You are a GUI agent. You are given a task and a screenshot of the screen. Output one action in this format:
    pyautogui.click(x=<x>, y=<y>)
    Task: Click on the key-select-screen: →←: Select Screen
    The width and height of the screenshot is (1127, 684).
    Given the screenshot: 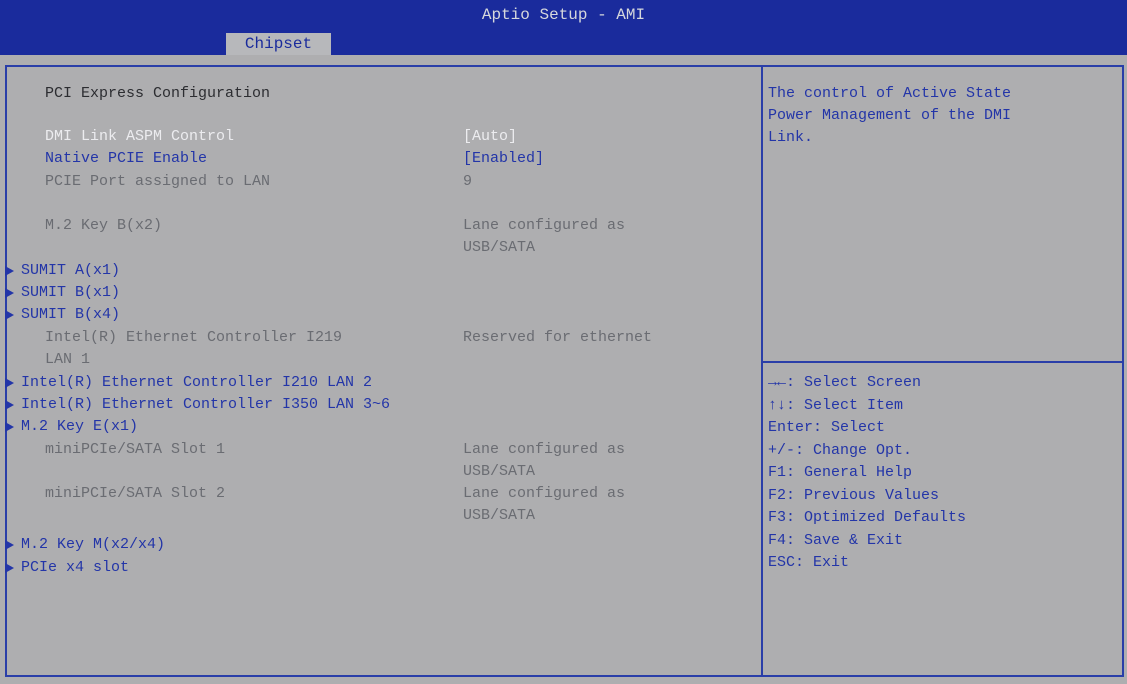 What is the action you would take?
    pyautogui.click(x=845, y=382)
    